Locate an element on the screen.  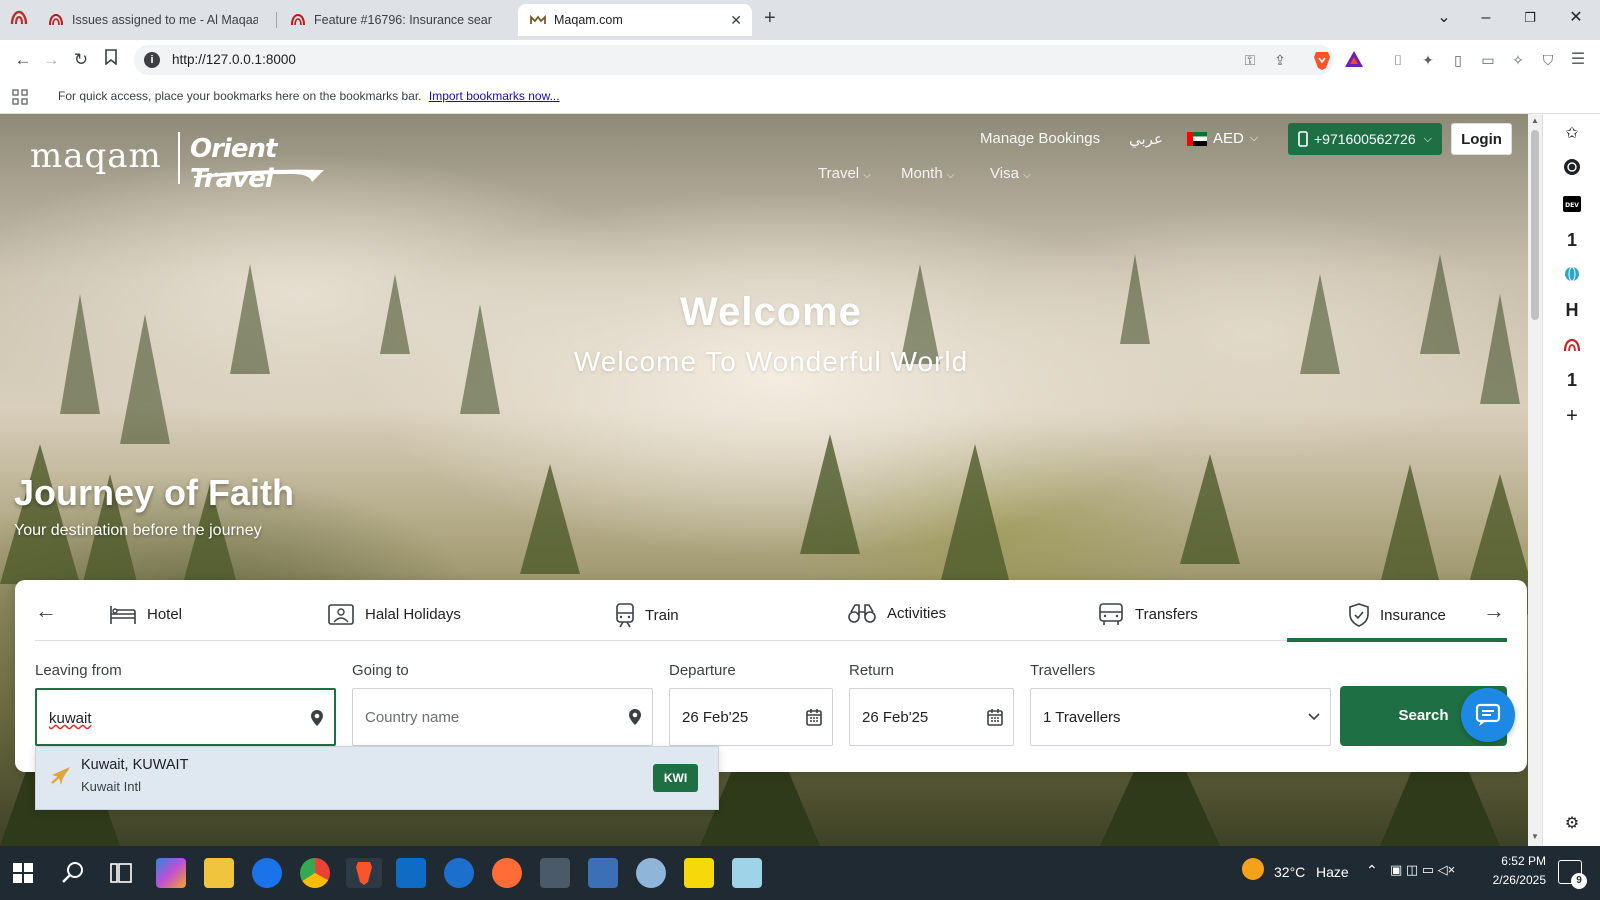
calculator-icon is located at coordinates (555, 873).